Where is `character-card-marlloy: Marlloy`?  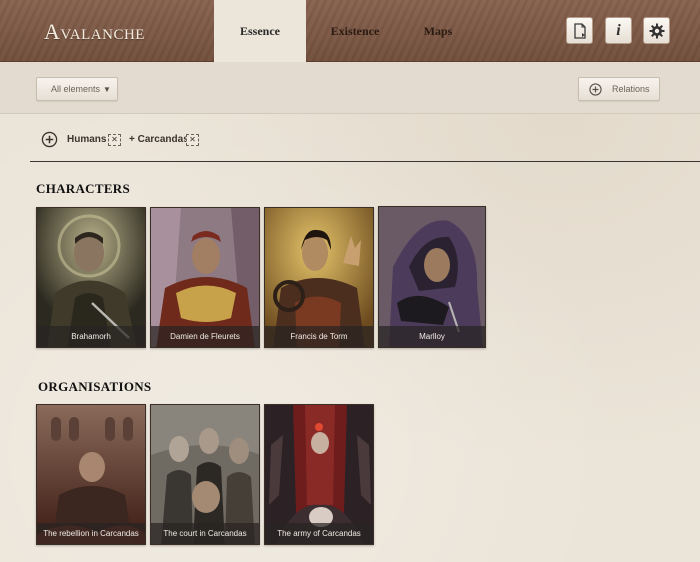 character-card-marlloy: Marlloy is located at coordinates (432, 277).